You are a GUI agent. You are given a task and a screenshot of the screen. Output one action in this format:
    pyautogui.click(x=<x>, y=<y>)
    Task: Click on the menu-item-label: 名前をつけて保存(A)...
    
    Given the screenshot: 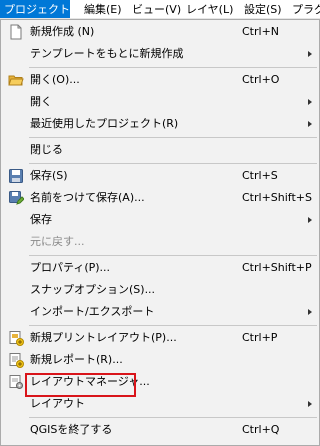 What is the action you would take?
    pyautogui.click(x=87, y=197)
    